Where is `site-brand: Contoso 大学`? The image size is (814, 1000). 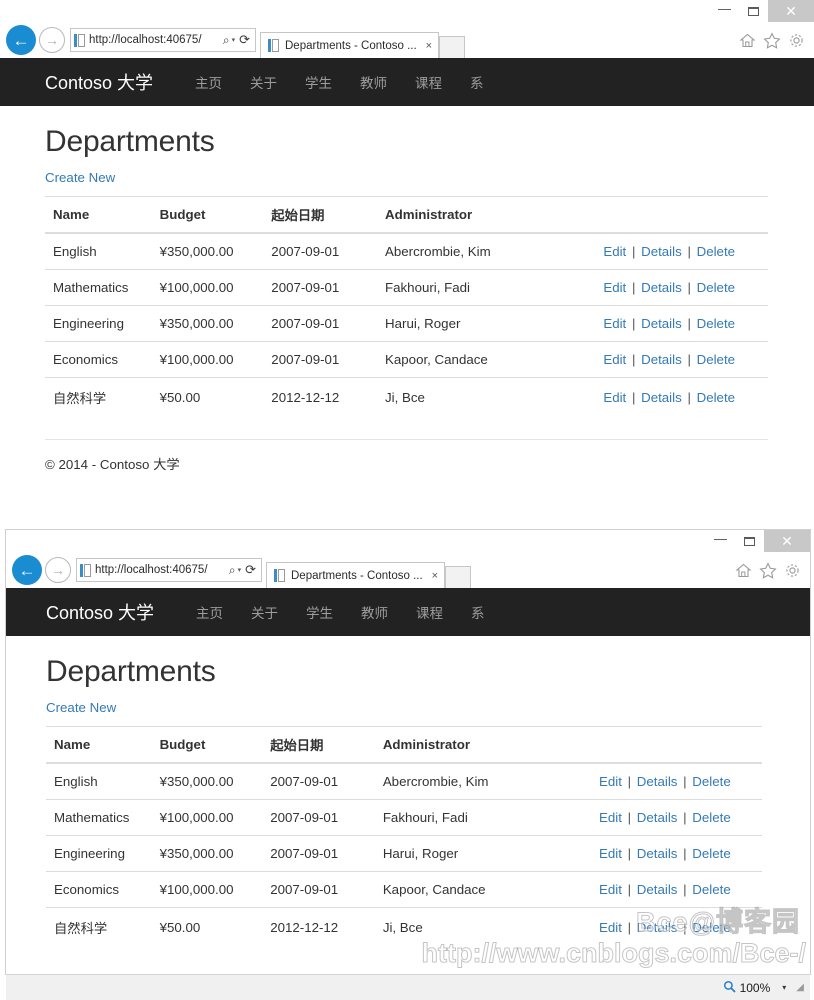
site-brand: Contoso 大学 is located at coordinates (99, 82).